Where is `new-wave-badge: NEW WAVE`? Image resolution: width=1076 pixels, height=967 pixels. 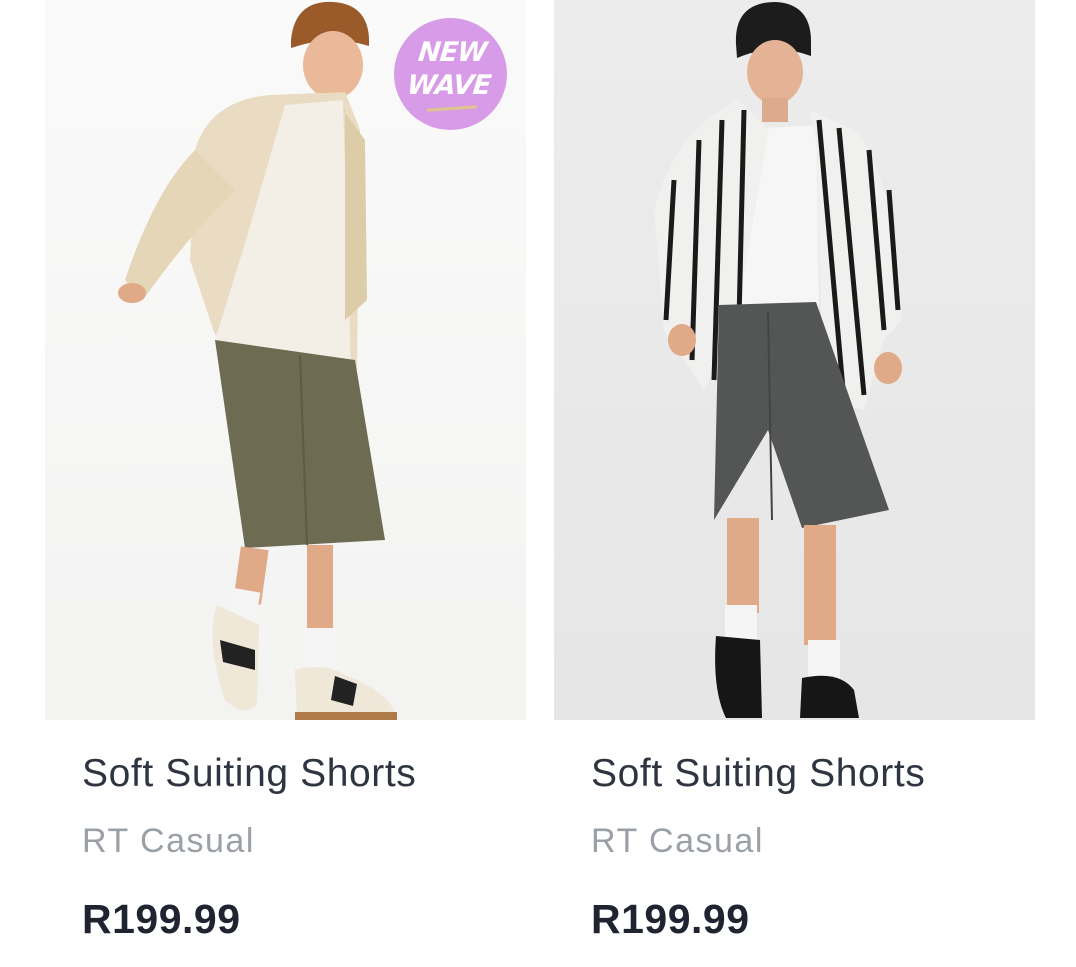
new-wave-badge: NEW WAVE is located at coordinates (450, 74).